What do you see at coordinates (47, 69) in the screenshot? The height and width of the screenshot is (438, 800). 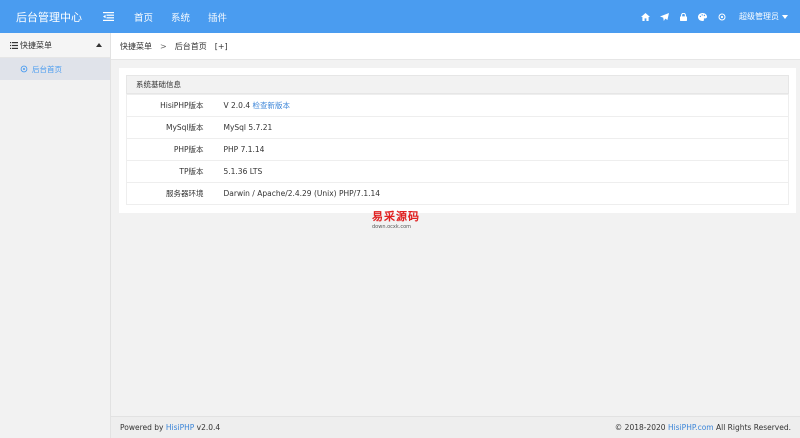 I see `sidebar-item-label: 后台首页` at bounding box center [47, 69].